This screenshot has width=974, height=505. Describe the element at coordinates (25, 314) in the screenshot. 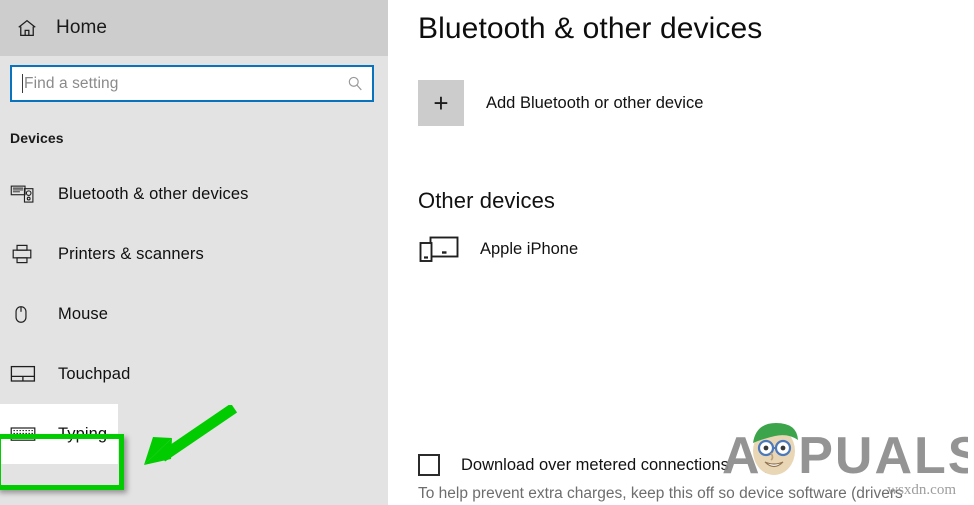

I see `mouse-icon` at that location.